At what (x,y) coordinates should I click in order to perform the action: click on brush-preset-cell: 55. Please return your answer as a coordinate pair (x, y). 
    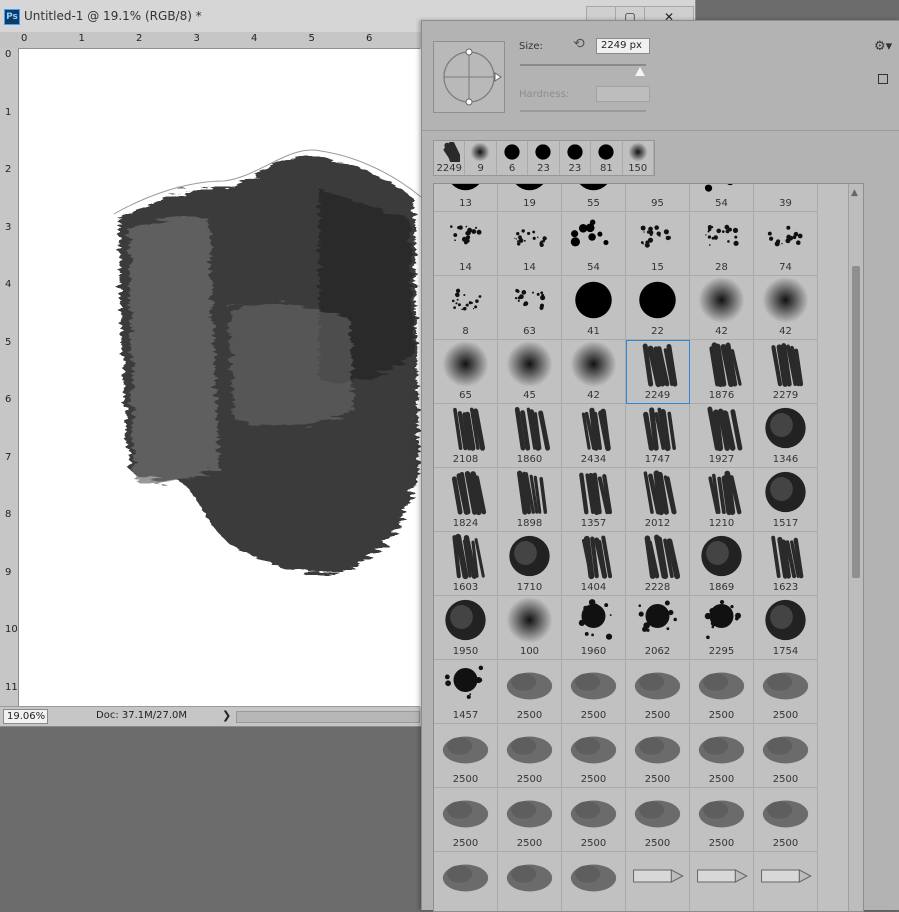
    Looking at the image, I should click on (594, 198).